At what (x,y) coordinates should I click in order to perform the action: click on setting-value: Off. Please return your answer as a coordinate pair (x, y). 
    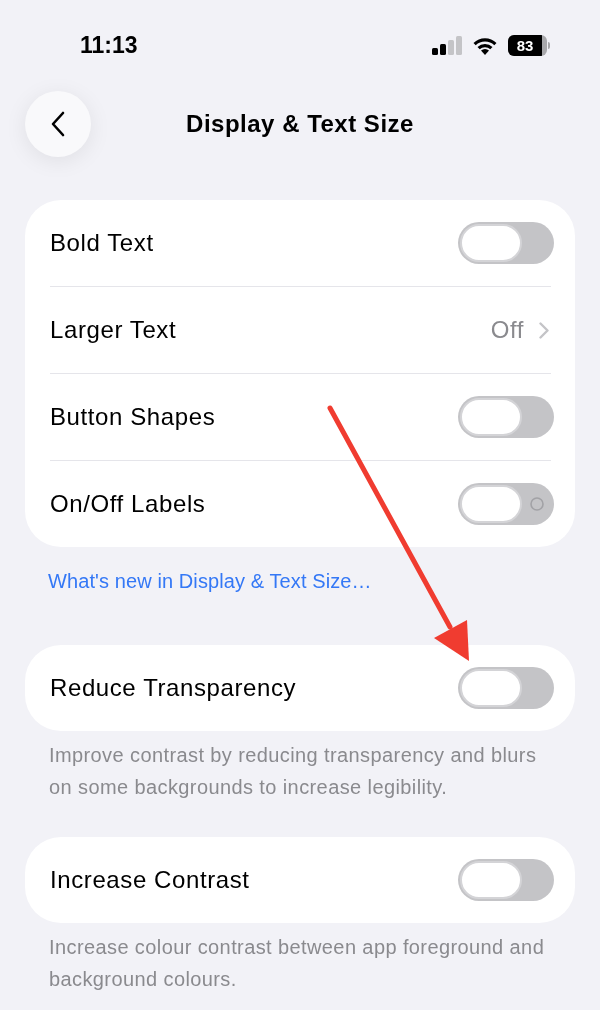
    Looking at the image, I should click on (507, 330).